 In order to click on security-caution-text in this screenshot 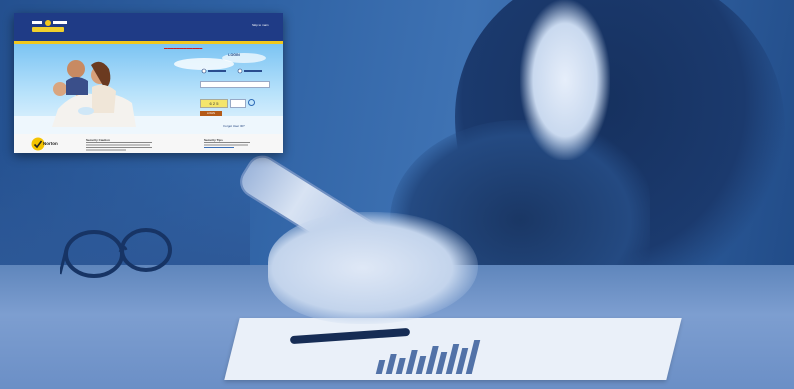, I will do `click(119, 146)`.